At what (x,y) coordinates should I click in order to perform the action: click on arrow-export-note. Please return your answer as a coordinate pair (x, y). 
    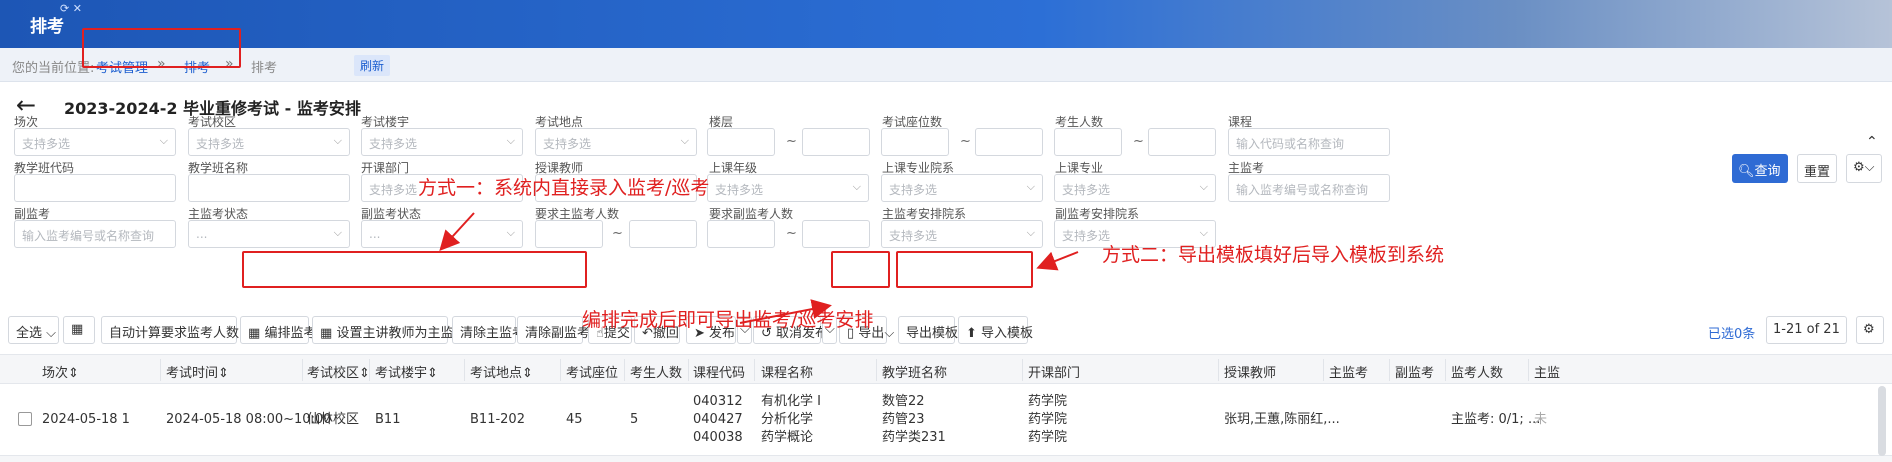
    Looking at the image, I should click on (785, 311).